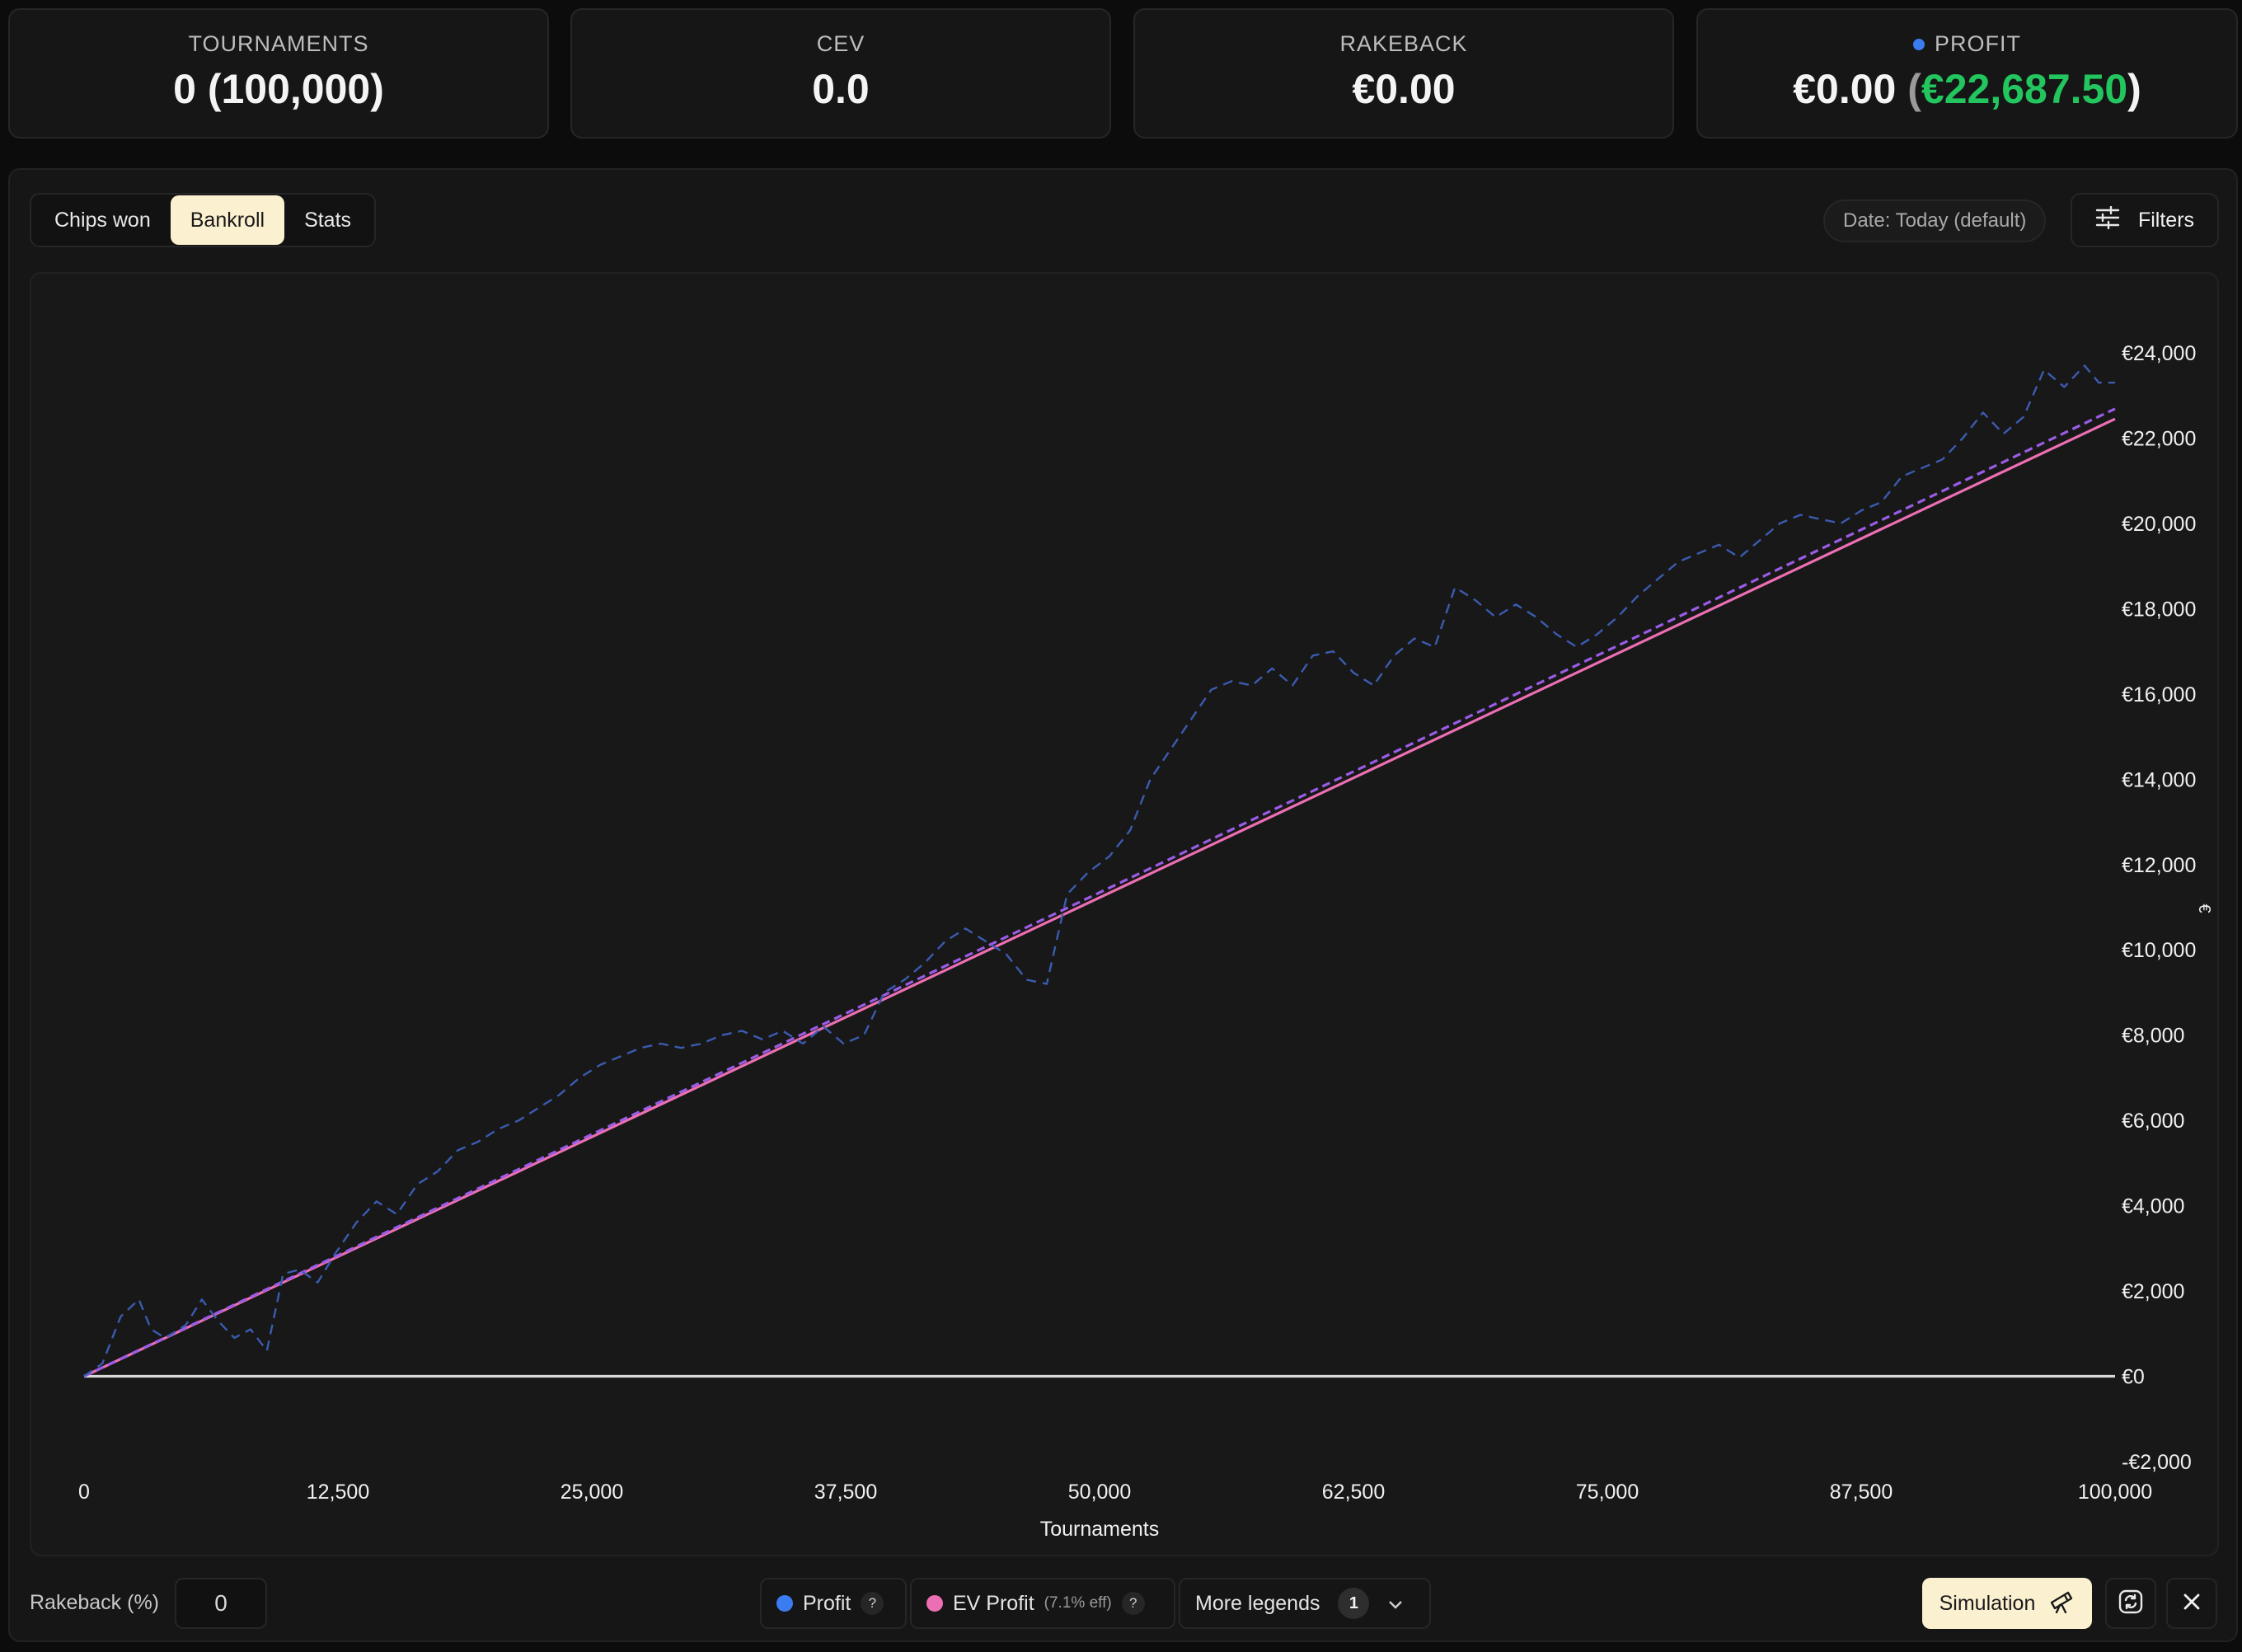 The height and width of the screenshot is (1652, 2242). What do you see at coordinates (1987, 1603) in the screenshot?
I see `simulation-label: Simulation` at bounding box center [1987, 1603].